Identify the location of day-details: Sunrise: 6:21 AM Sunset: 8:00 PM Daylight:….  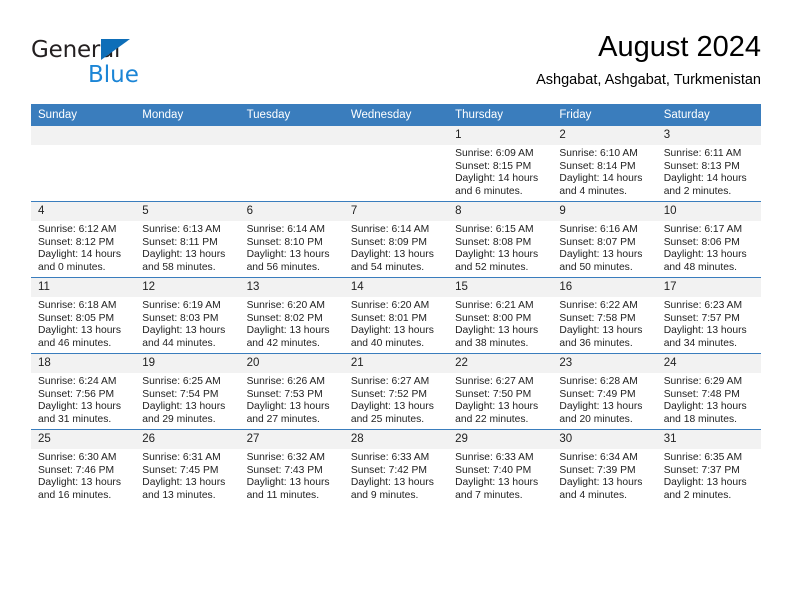
(500, 323).